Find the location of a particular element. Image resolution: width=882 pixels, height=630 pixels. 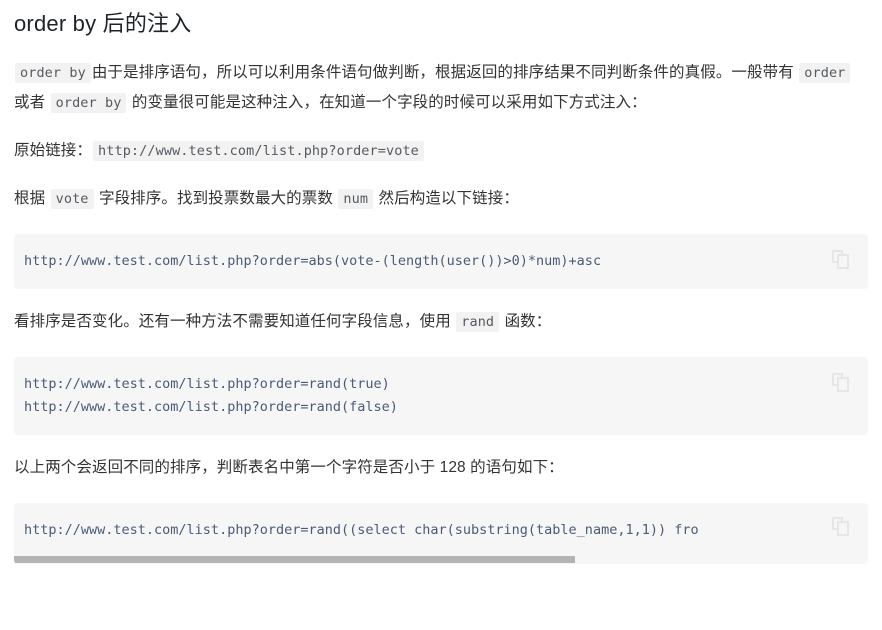

code-block-horizontal-scrollbar is located at coordinates (441, 559).